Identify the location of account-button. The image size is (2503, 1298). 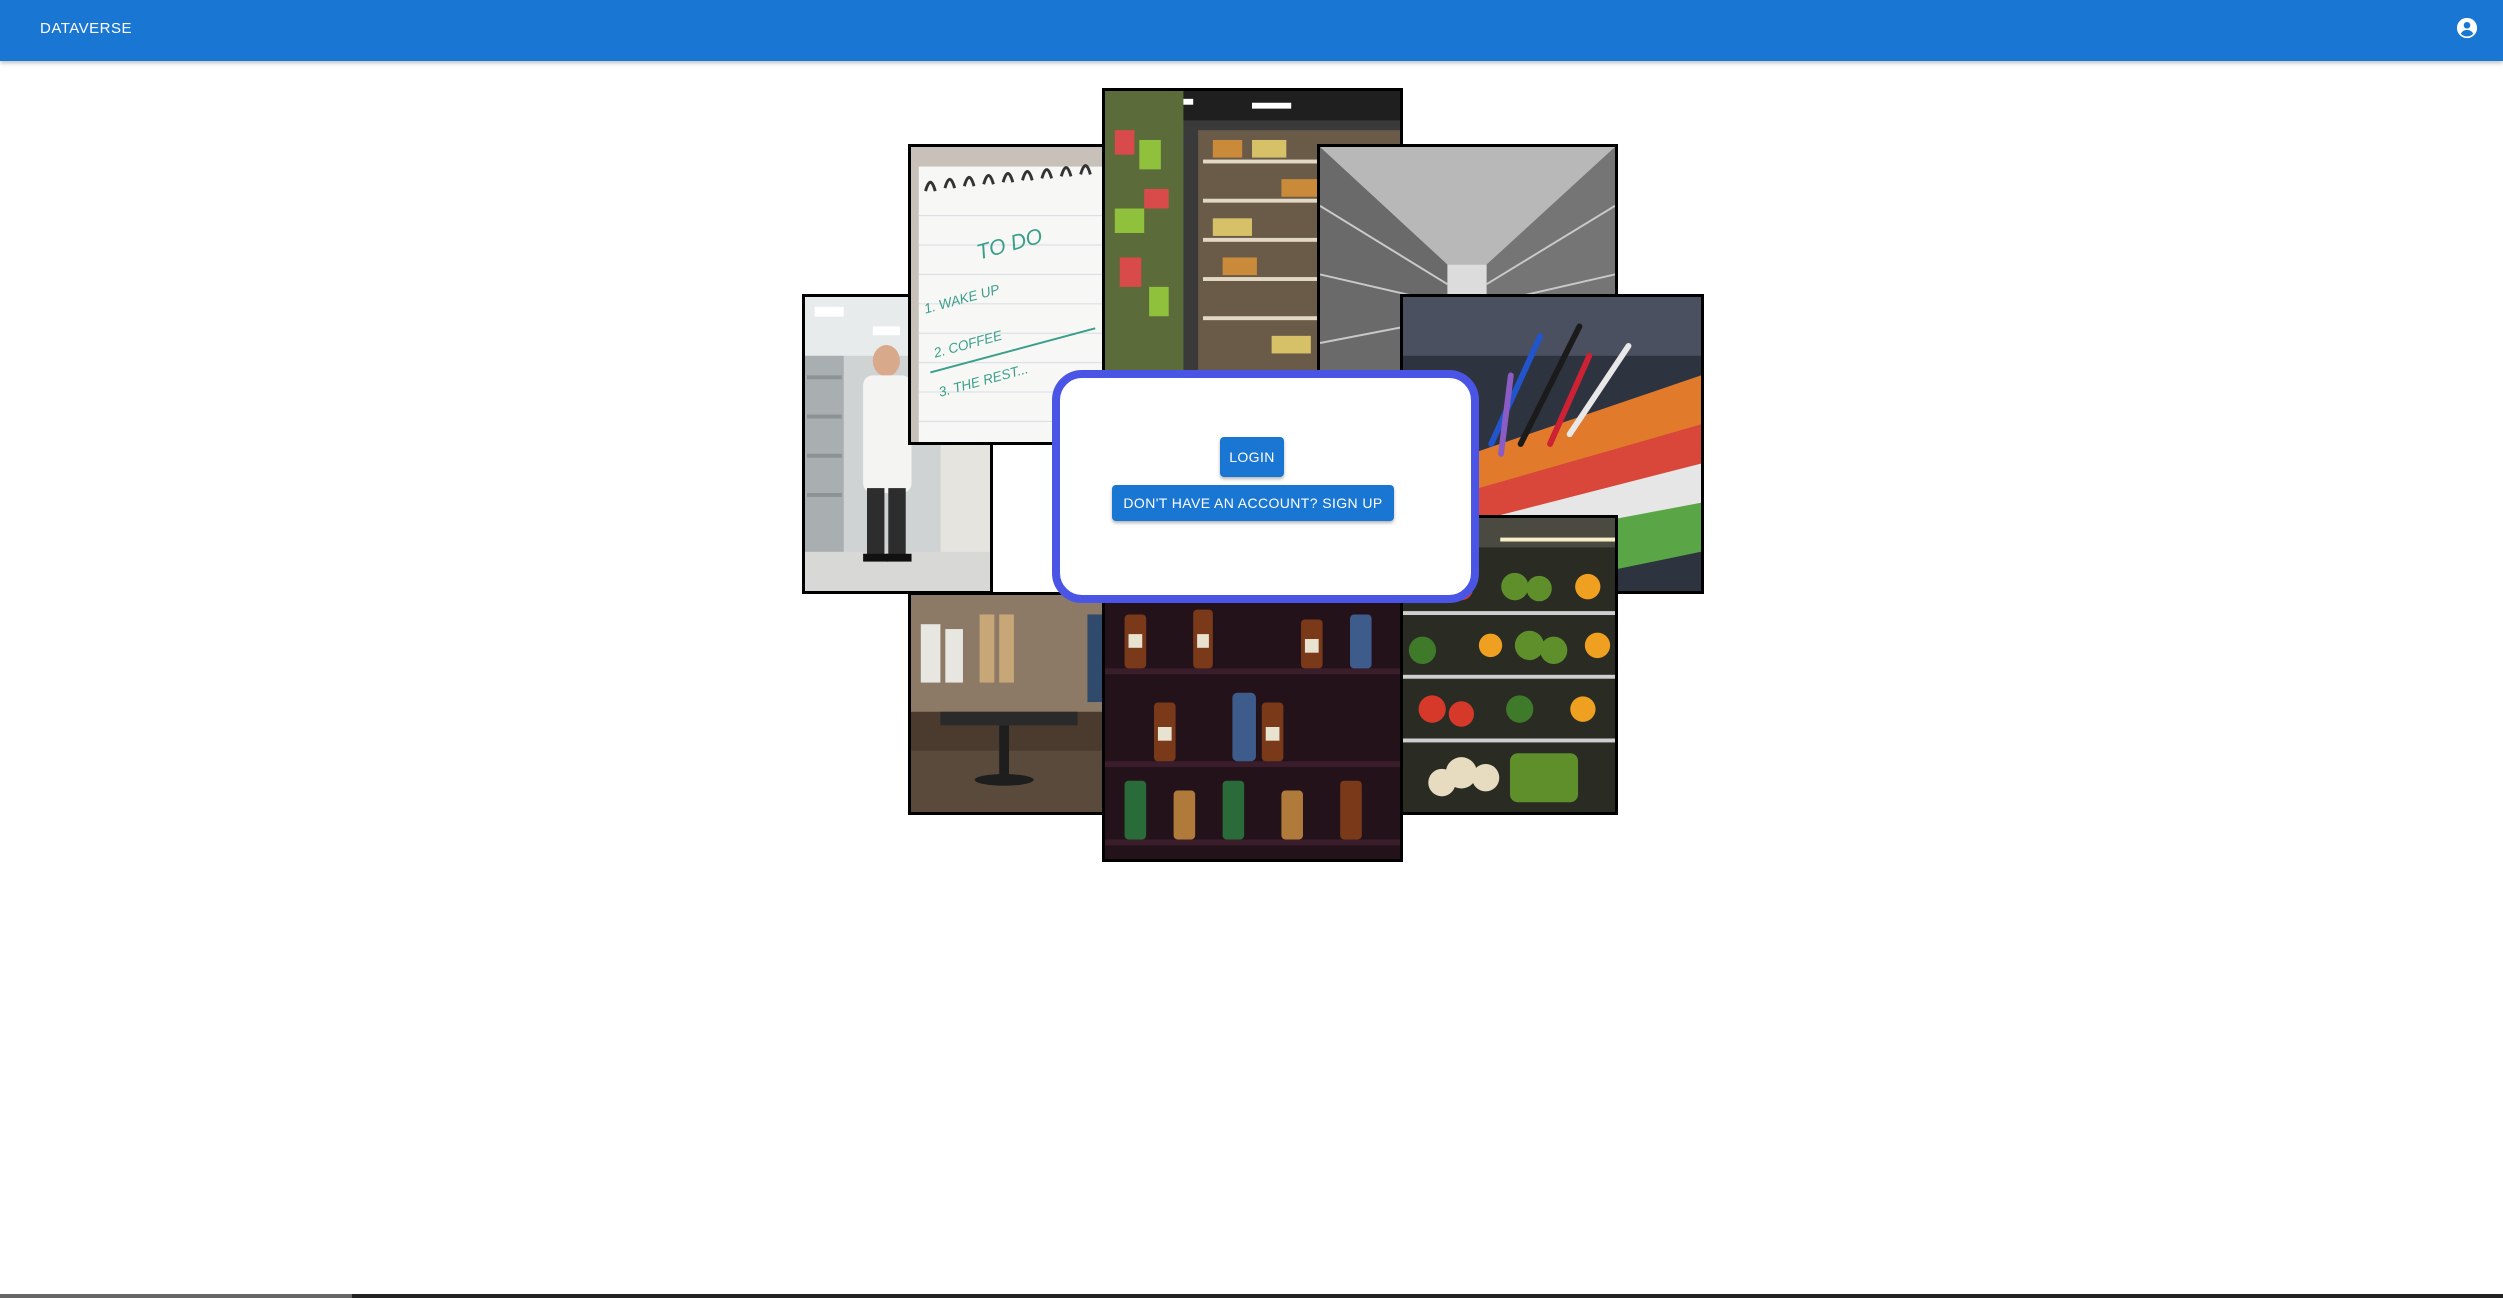
(2467, 30).